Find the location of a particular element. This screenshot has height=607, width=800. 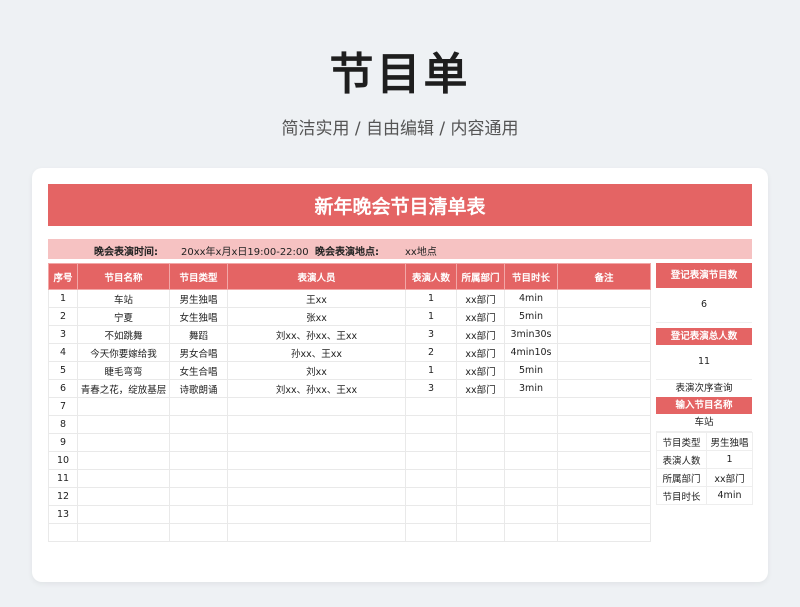

table-cell: 青春之花，绽放基层 is located at coordinates (123, 388).